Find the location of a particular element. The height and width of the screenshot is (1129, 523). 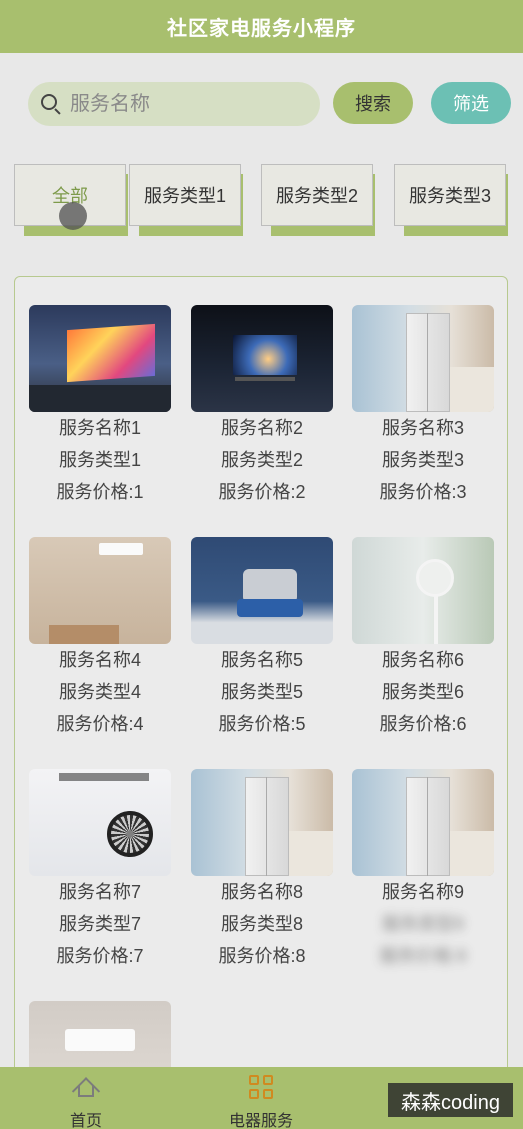

service-card: 服务名称1 服务类型1 服务价格:1 is located at coordinates (100, 406).